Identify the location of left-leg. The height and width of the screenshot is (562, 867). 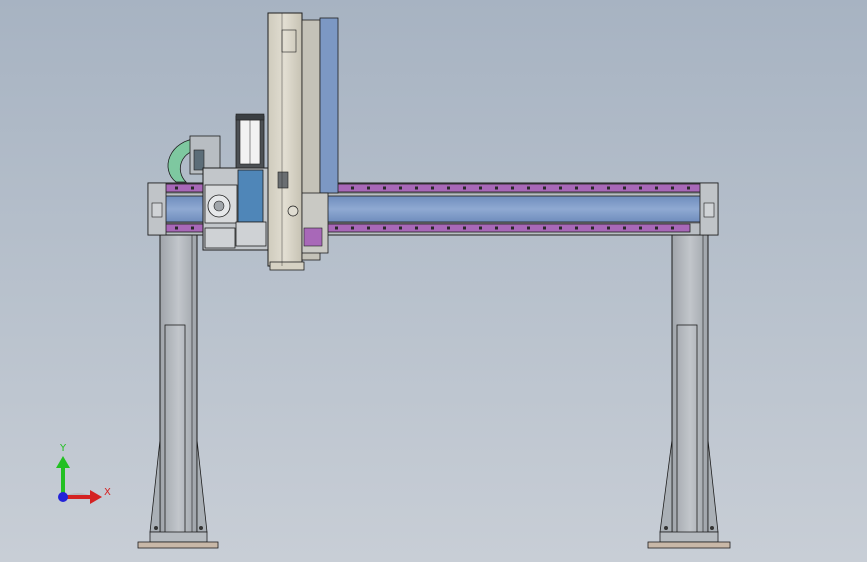
(178, 390).